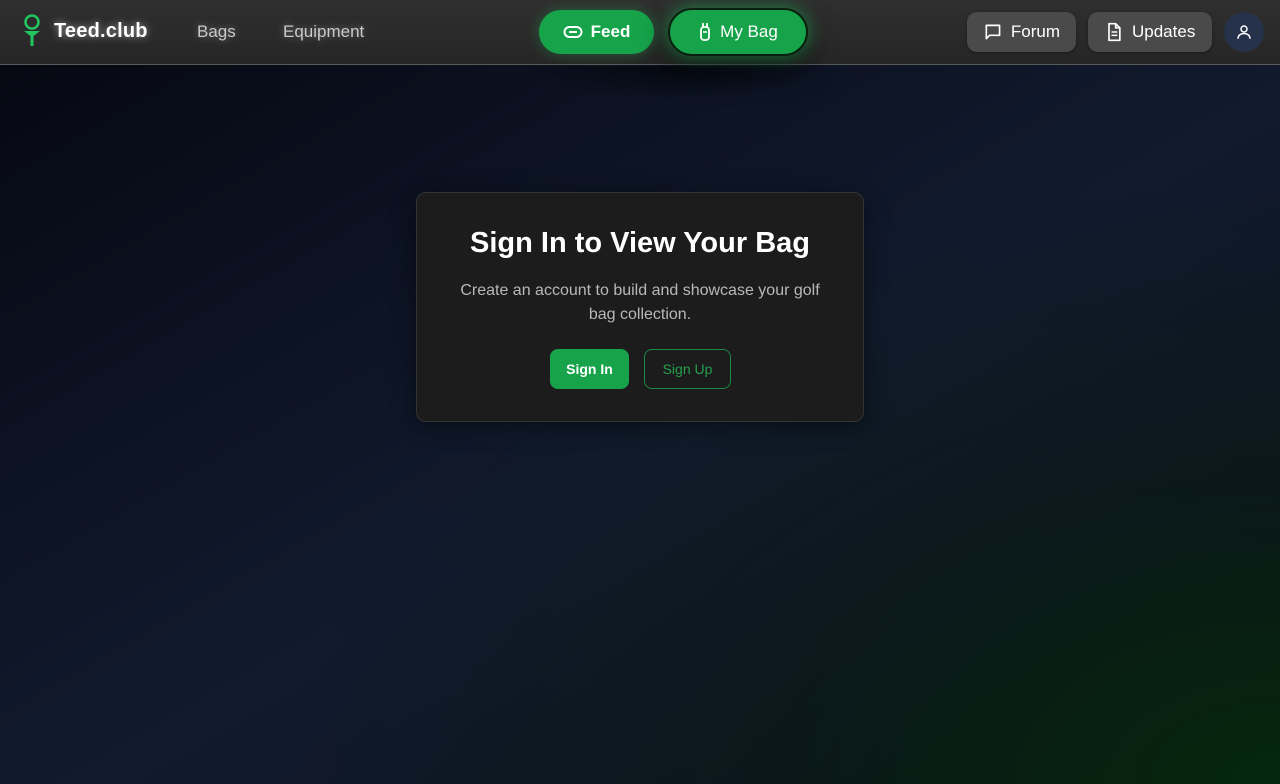 This screenshot has height=784, width=1280. I want to click on user-icon, so click(1244, 32).